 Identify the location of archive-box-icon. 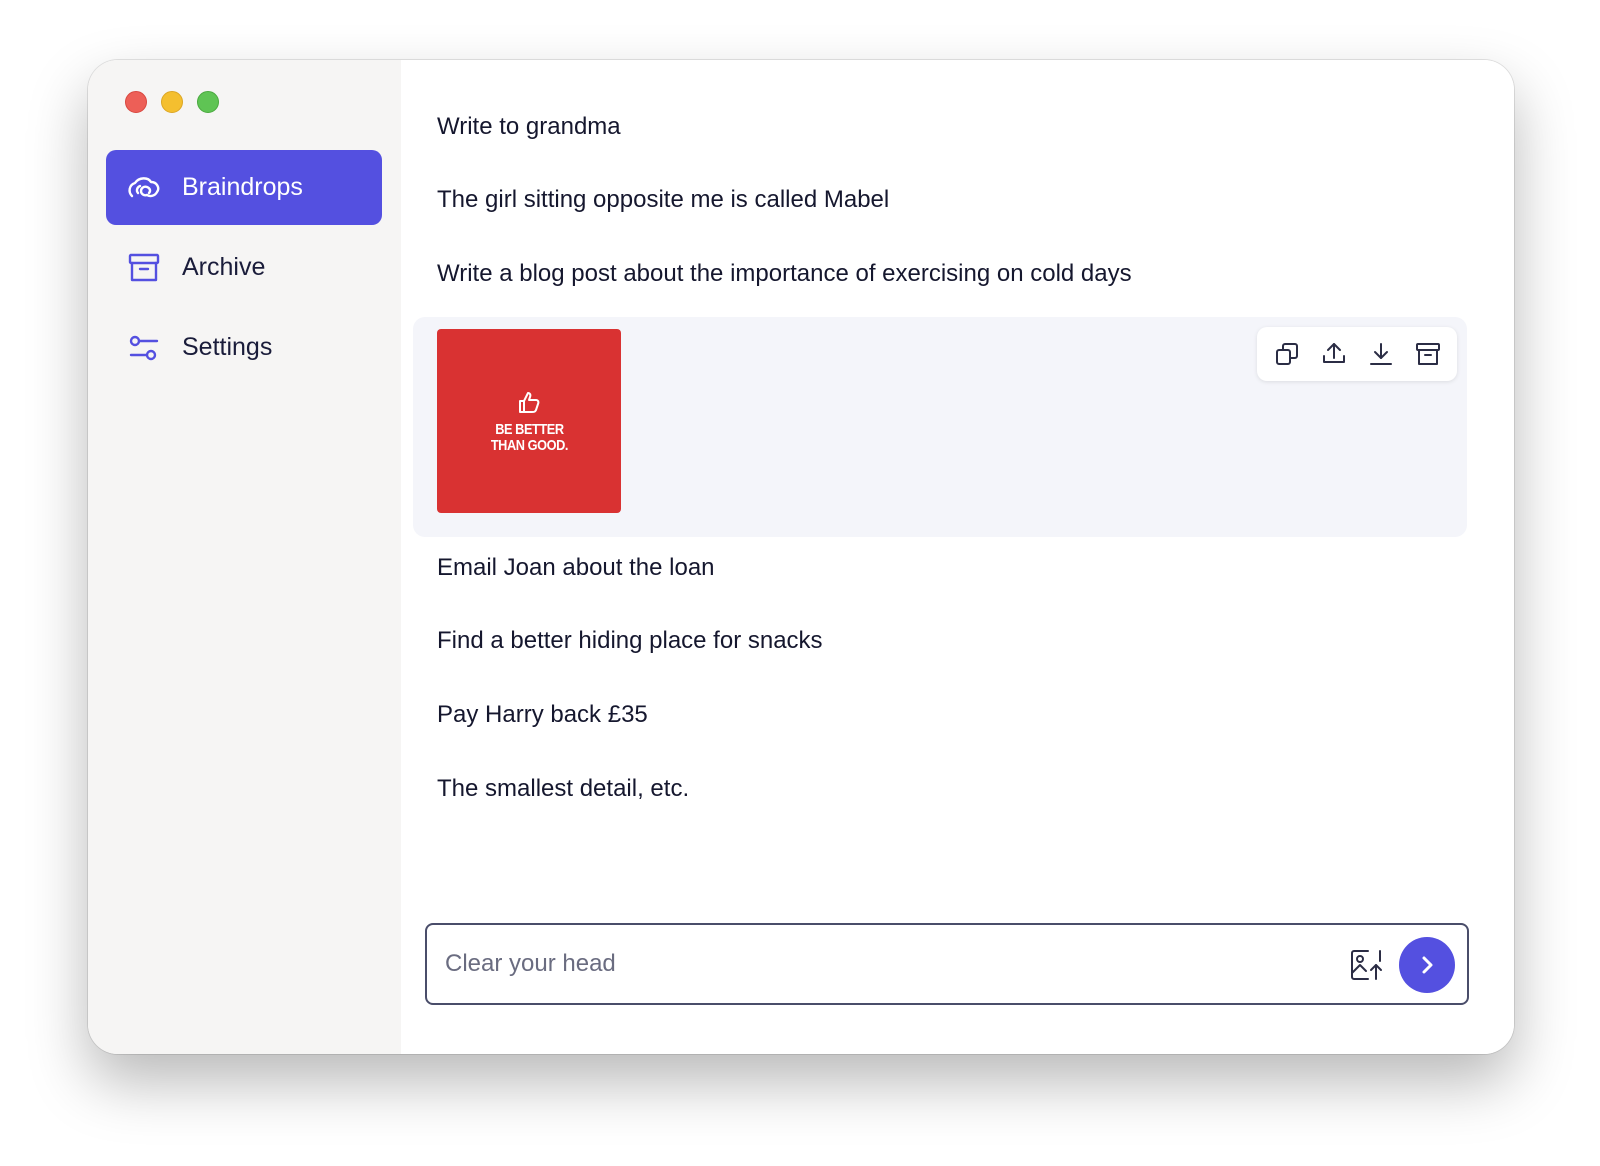
(144, 268).